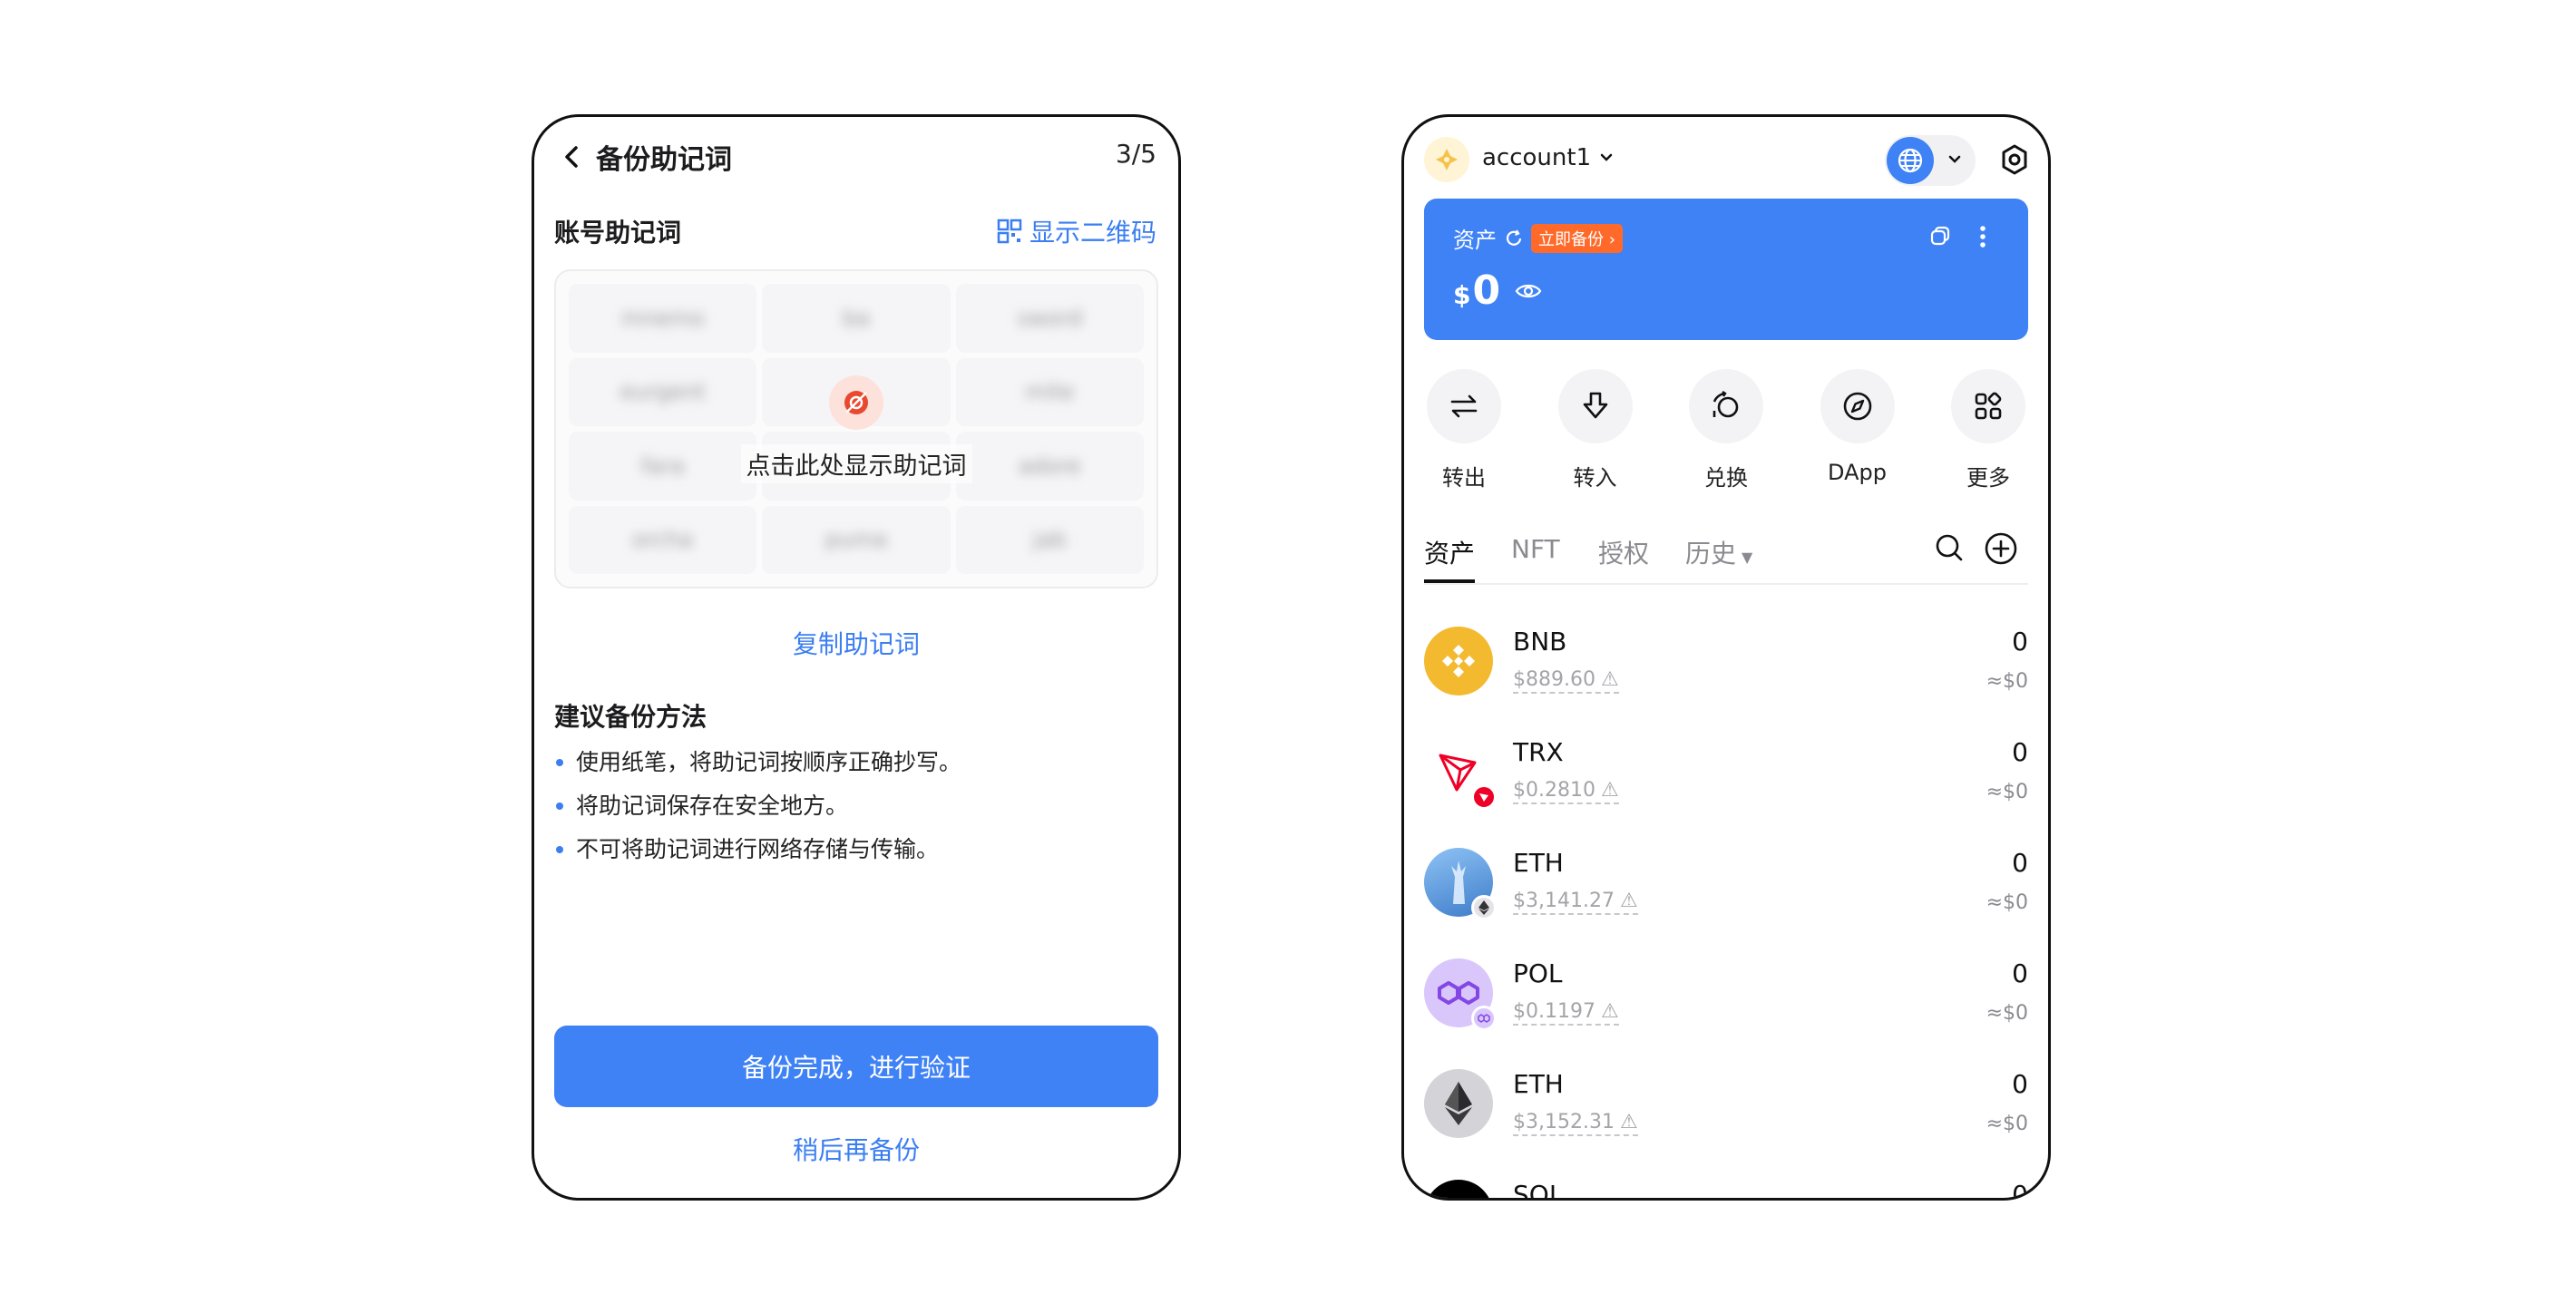 The image size is (2576, 1313). Describe the element at coordinates (856, 643) in the screenshot. I see `copy-mnemonic-link: 复制助记词` at that location.